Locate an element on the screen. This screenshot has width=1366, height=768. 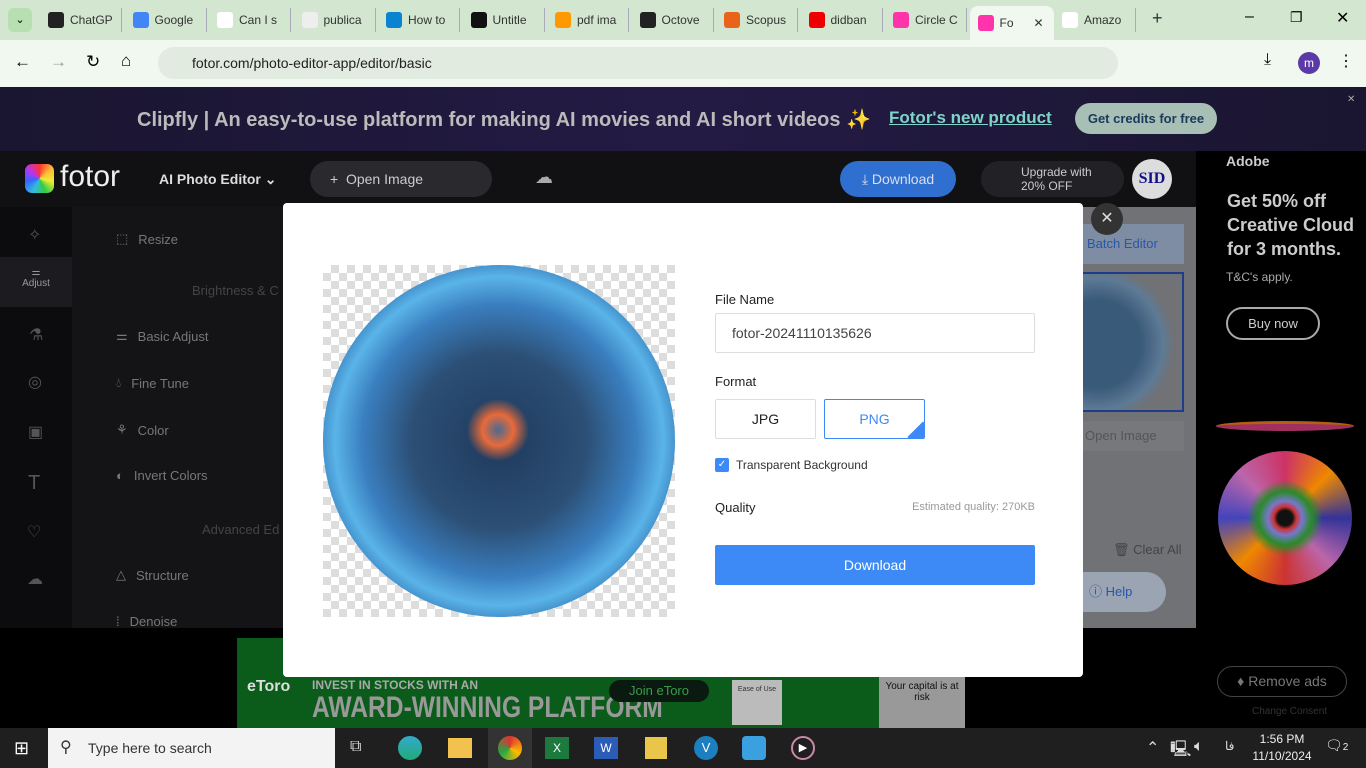
buy-now-button: Buy now is located at coordinates (1273, 323).